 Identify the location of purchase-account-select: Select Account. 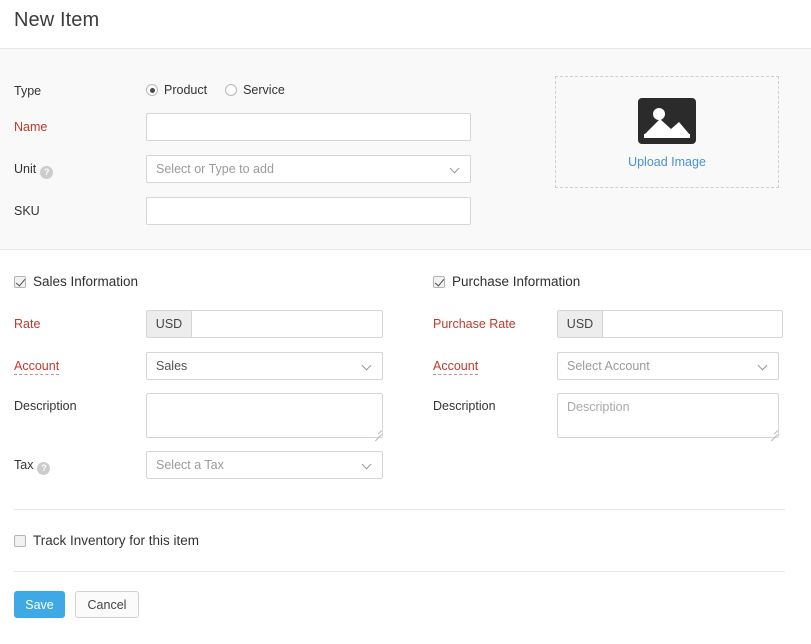
(668, 366).